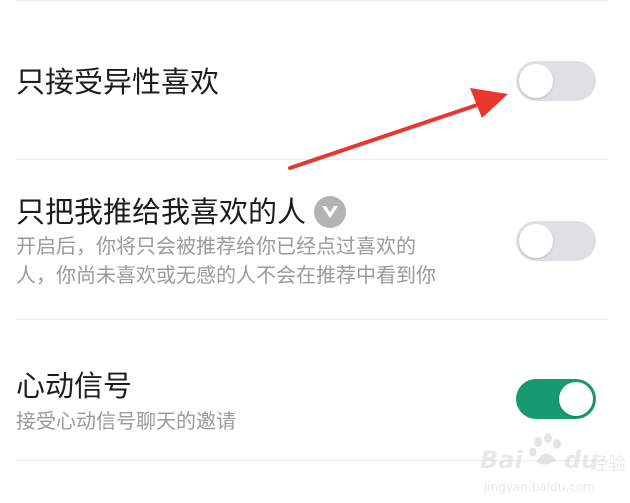  Describe the element at coordinates (545, 449) in the screenshot. I see `paw-logo-icon` at that location.